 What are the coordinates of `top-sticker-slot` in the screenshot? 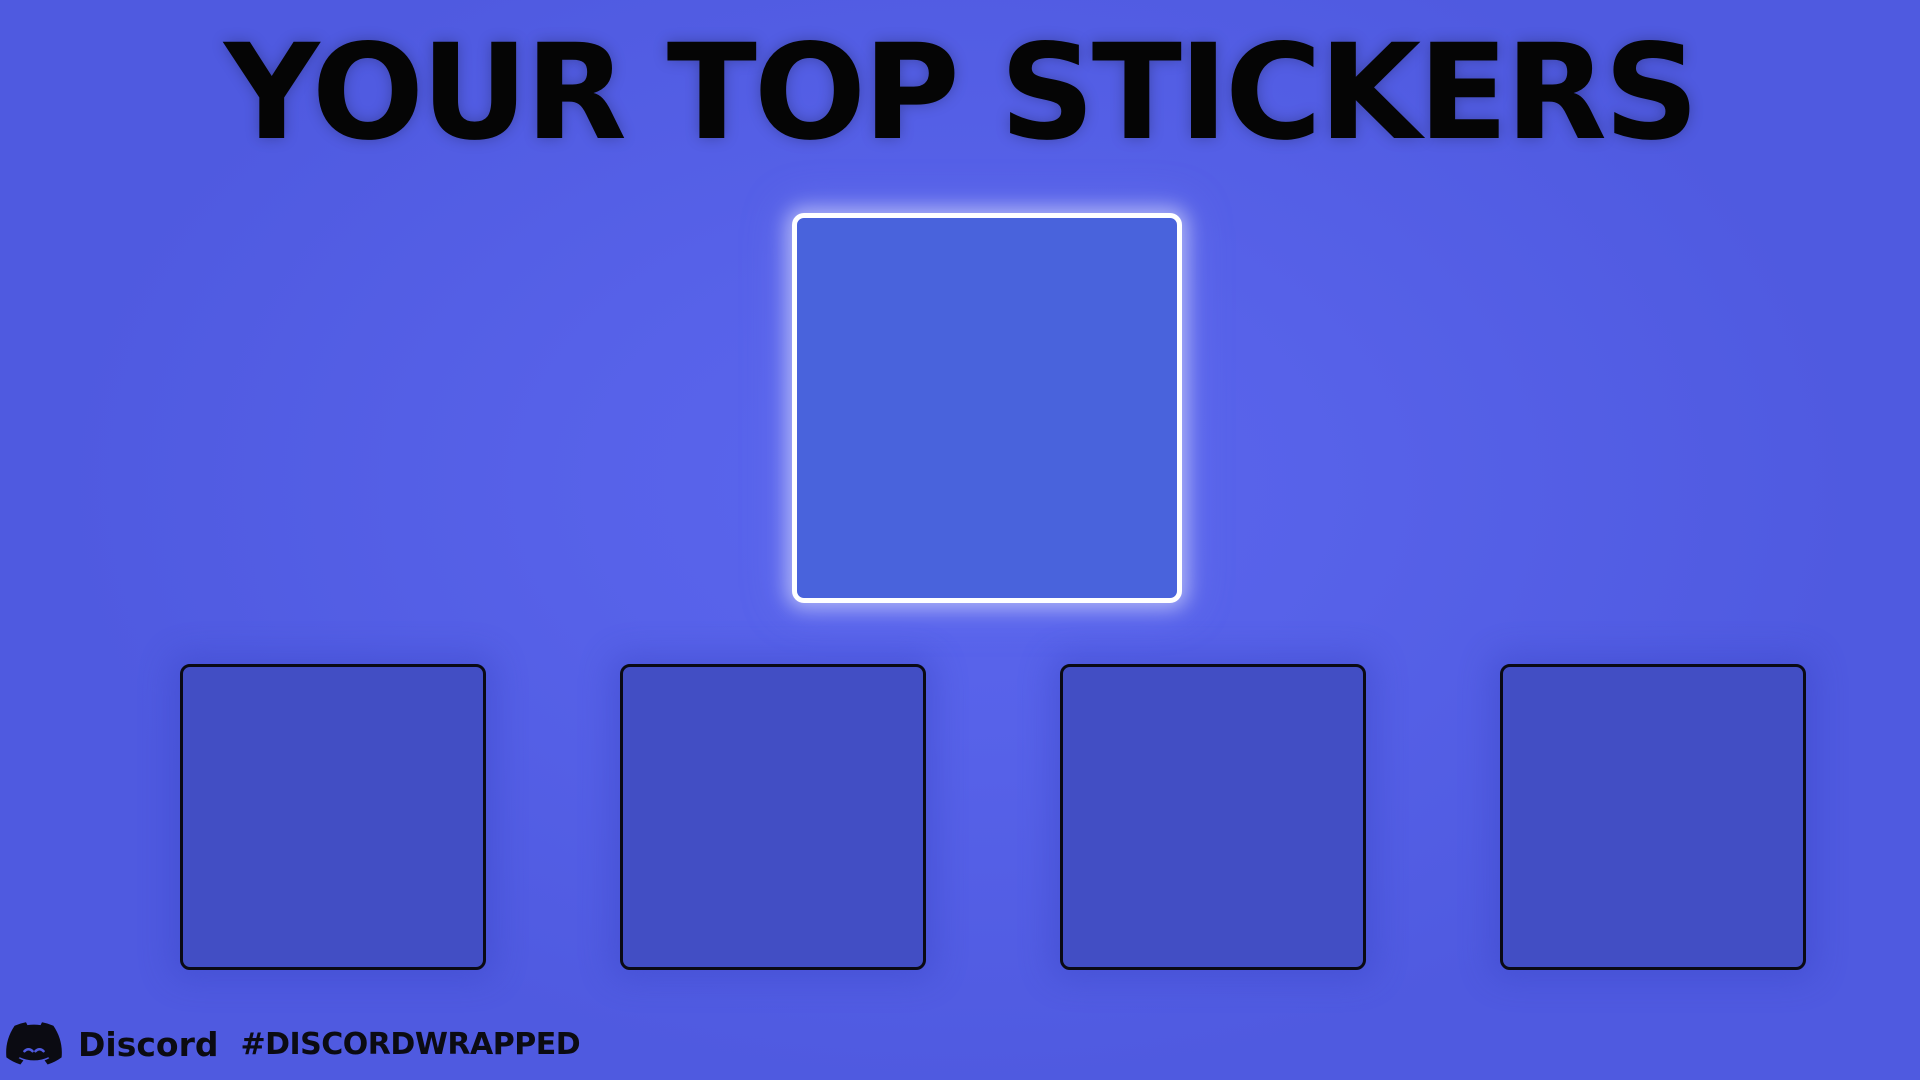 It's located at (987, 408).